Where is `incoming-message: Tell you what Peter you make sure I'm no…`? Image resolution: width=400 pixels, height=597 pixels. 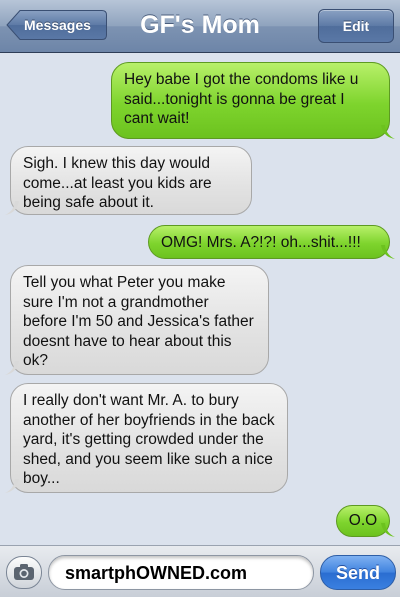 incoming-message: Tell you what Peter you make sure I'm no… is located at coordinates (137, 320).